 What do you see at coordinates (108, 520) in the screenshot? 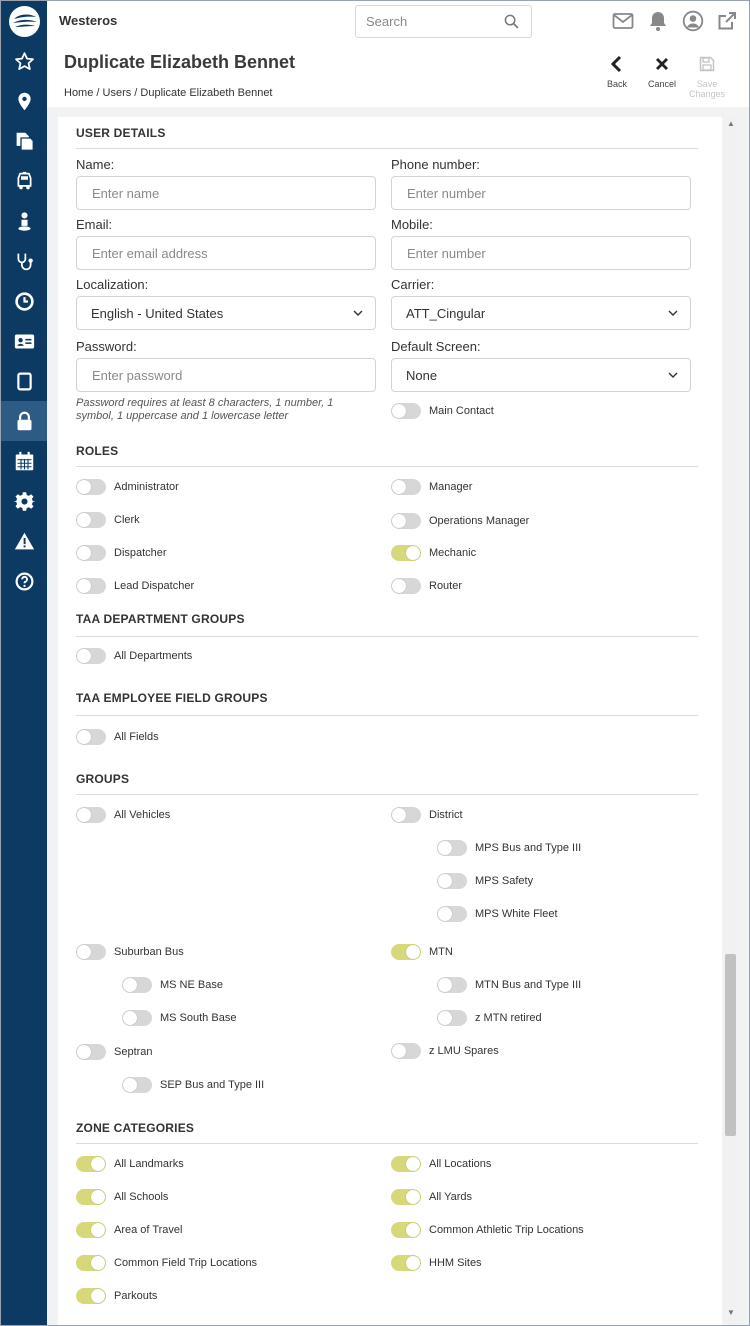
I see `role-toggle-clerk: Clerk` at bounding box center [108, 520].